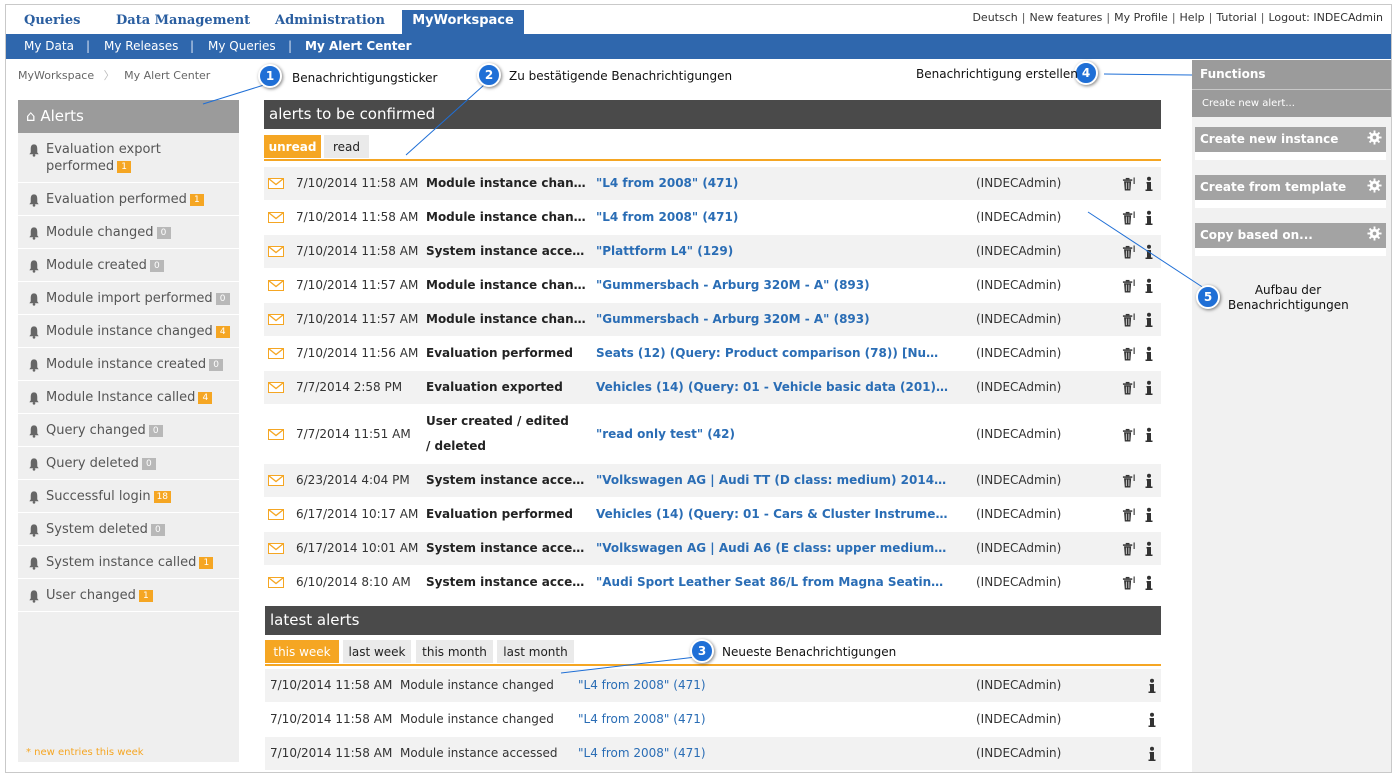  I want to click on tab-unread: unread, so click(292, 146).